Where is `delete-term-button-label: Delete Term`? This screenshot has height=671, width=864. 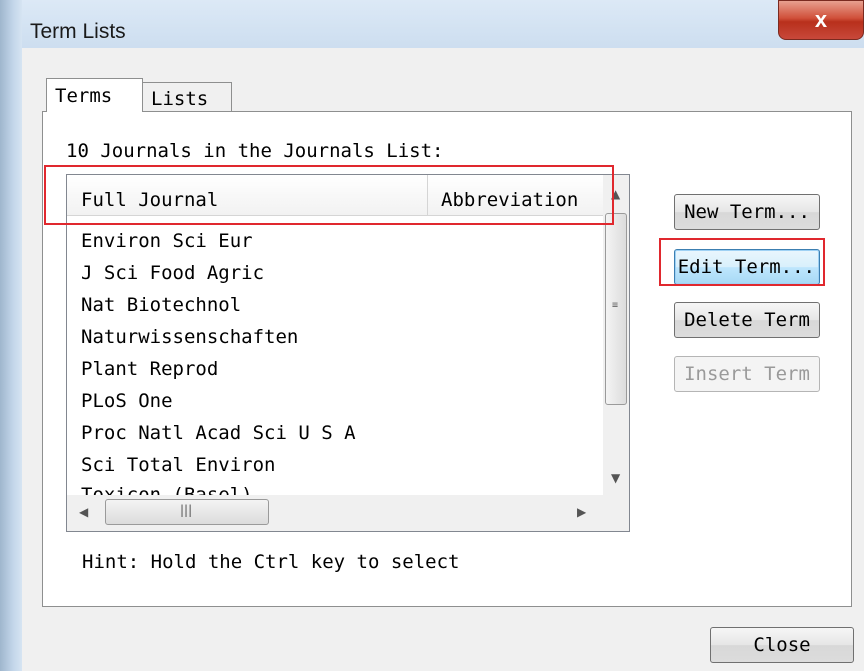 delete-term-button-label: Delete Term is located at coordinates (747, 320).